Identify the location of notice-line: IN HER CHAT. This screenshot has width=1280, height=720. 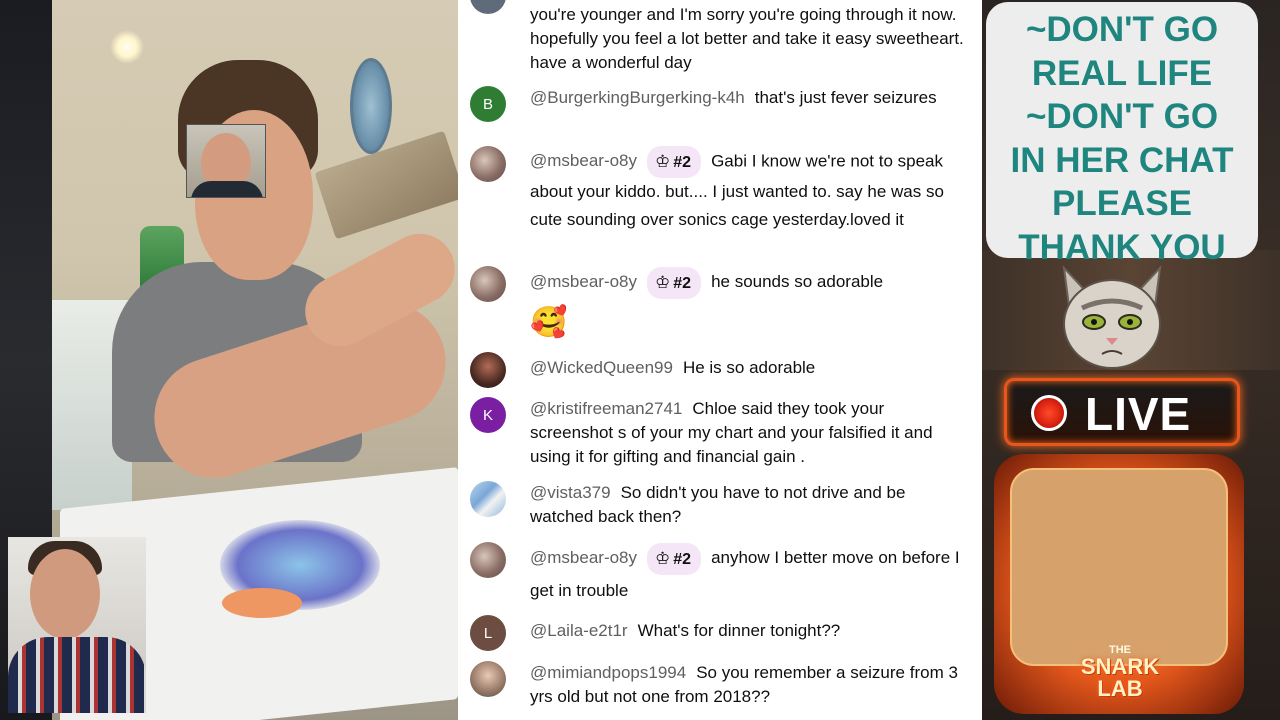
(1122, 160).